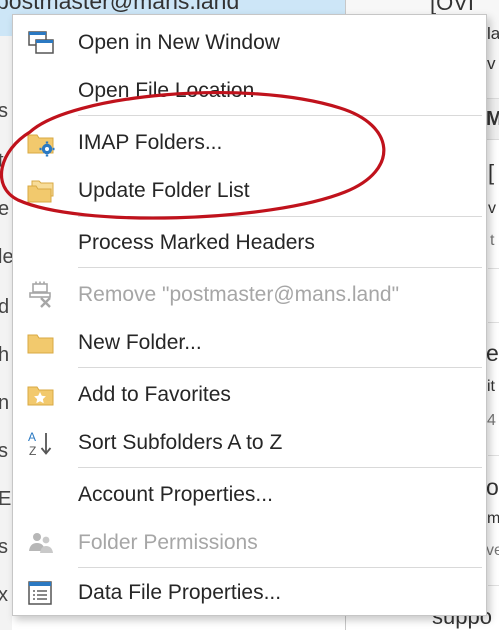 This screenshot has height=630, width=499. Describe the element at coordinates (32, 450) in the screenshot. I see `svg-text: Z` at that location.